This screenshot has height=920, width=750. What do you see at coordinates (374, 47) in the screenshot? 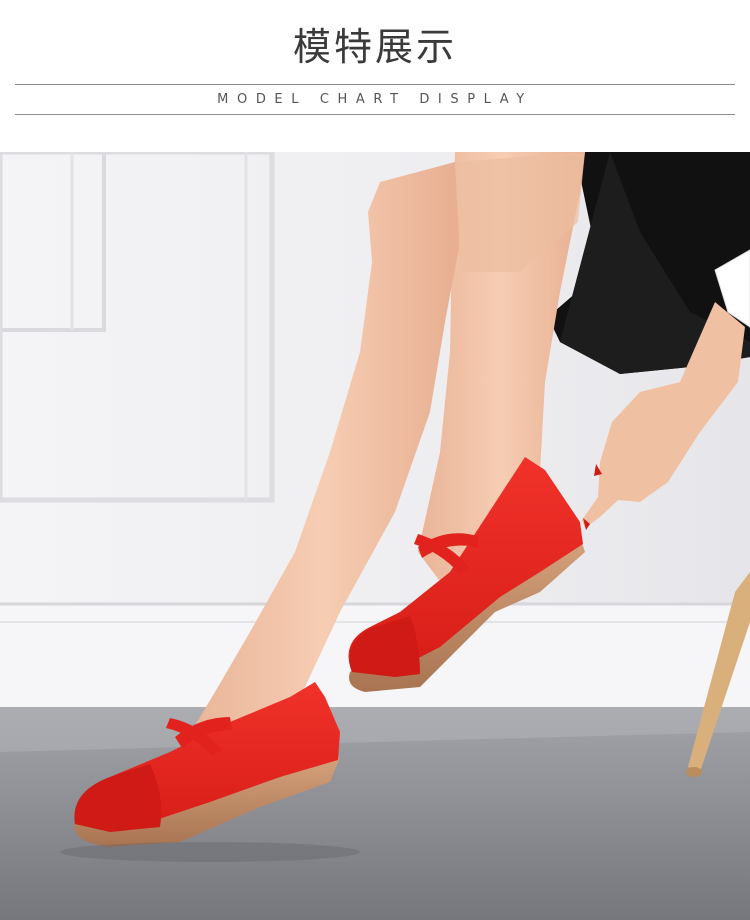
I see `page-title: 模特展示` at bounding box center [374, 47].